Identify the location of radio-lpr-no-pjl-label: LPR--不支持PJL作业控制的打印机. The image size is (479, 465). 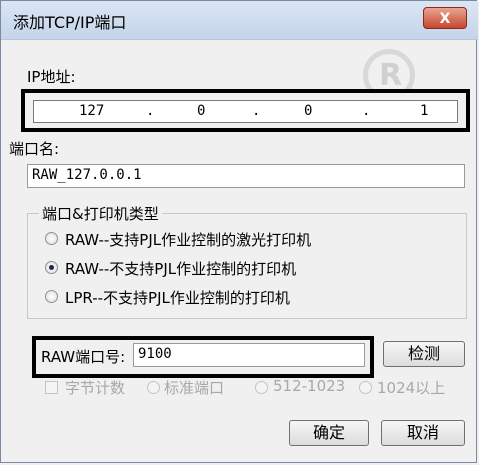
(177, 297).